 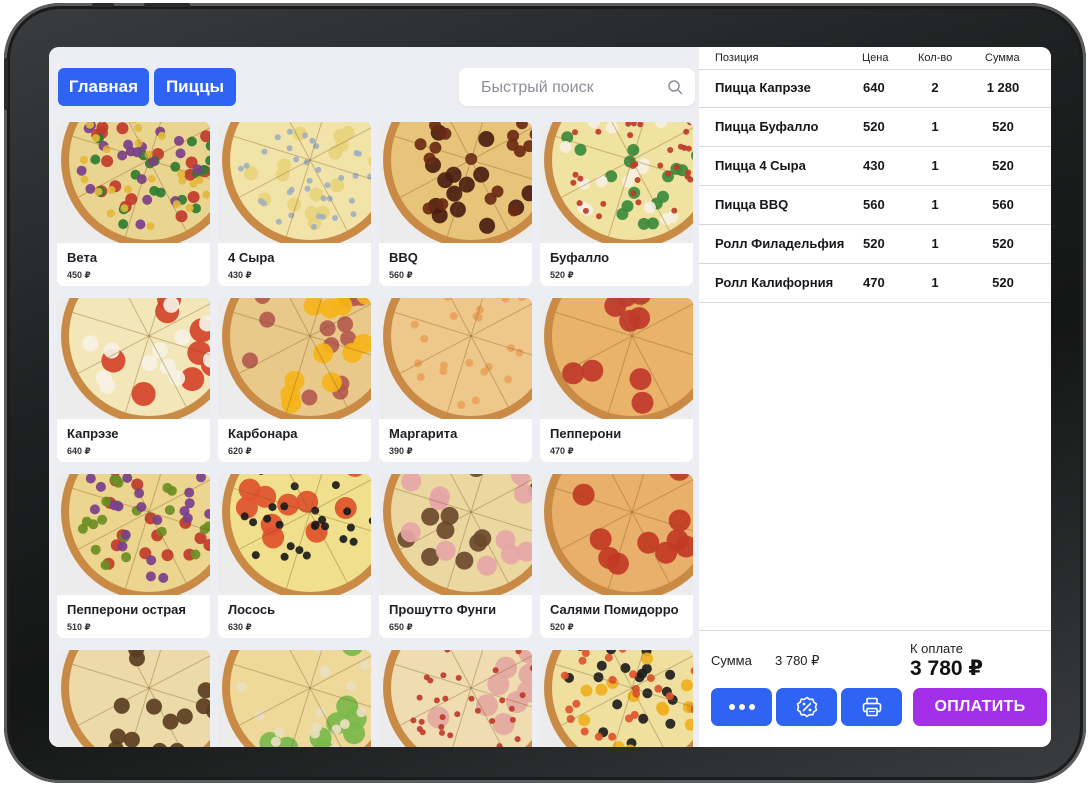 I want to click on order-row: Пицца 4 Сыра 430 1 520, so click(x=875, y=166).